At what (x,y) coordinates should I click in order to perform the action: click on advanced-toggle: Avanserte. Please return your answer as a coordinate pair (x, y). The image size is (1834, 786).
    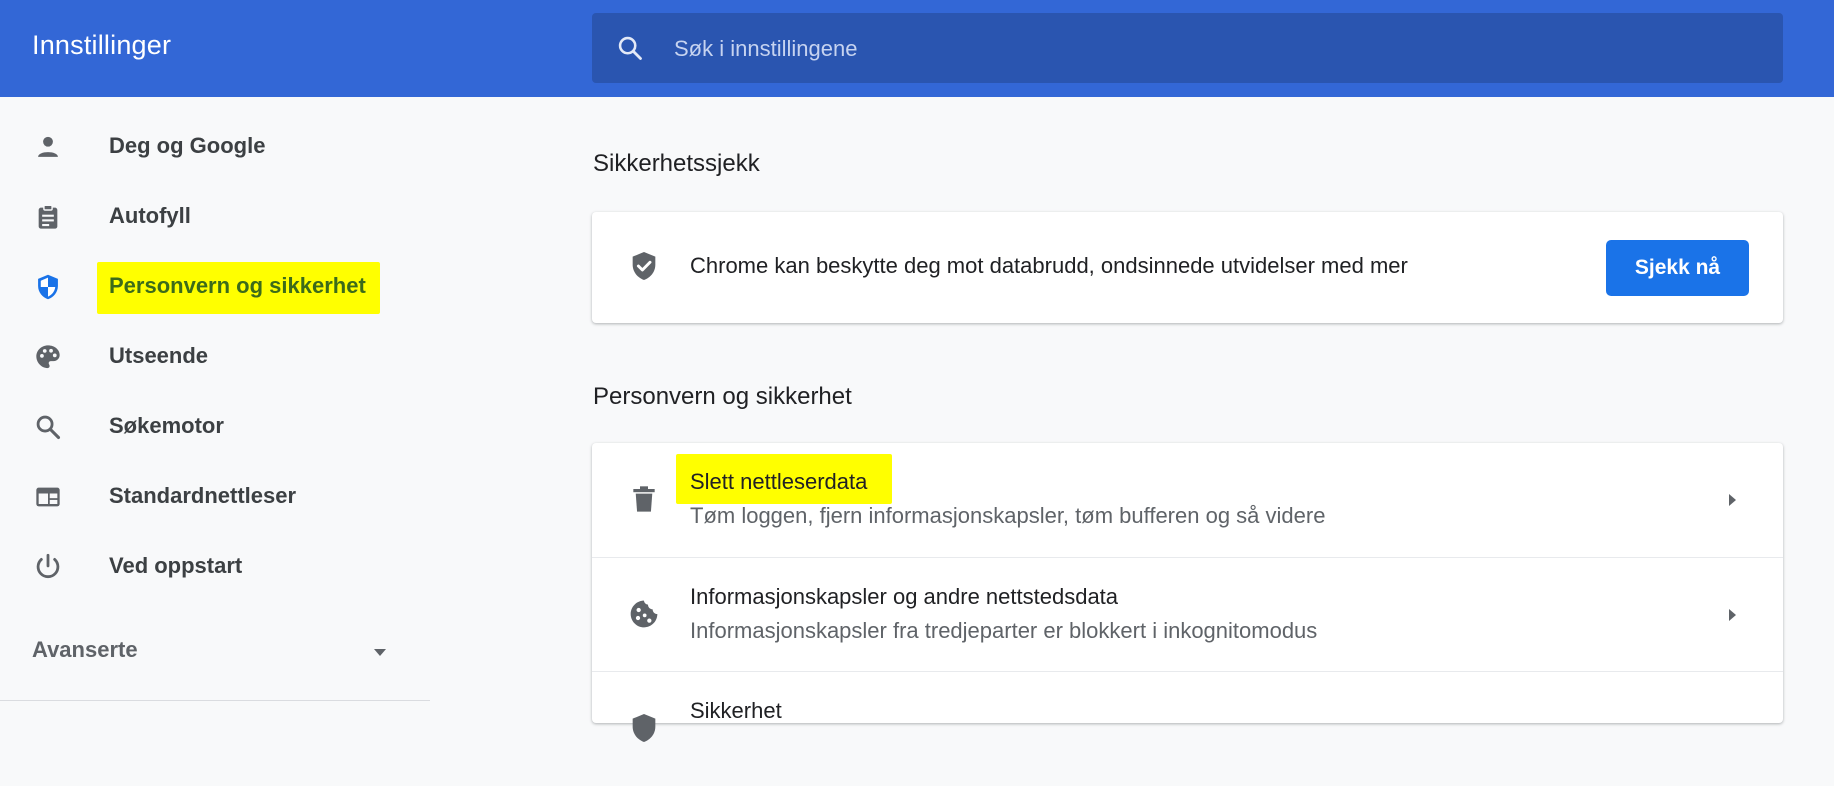
    Looking at the image, I should click on (212, 653).